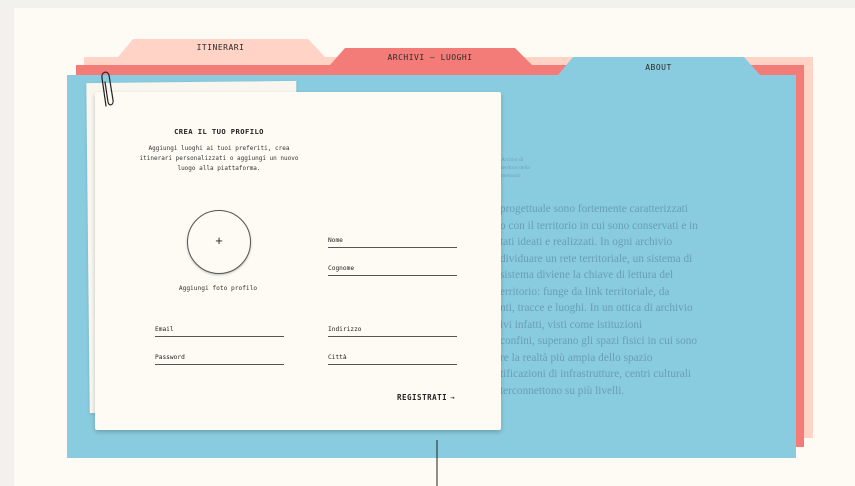 This screenshot has width=855, height=486. Describe the element at coordinates (218, 288) in the screenshot. I see `add-photo-label: Aggiungi foto profilo` at that location.